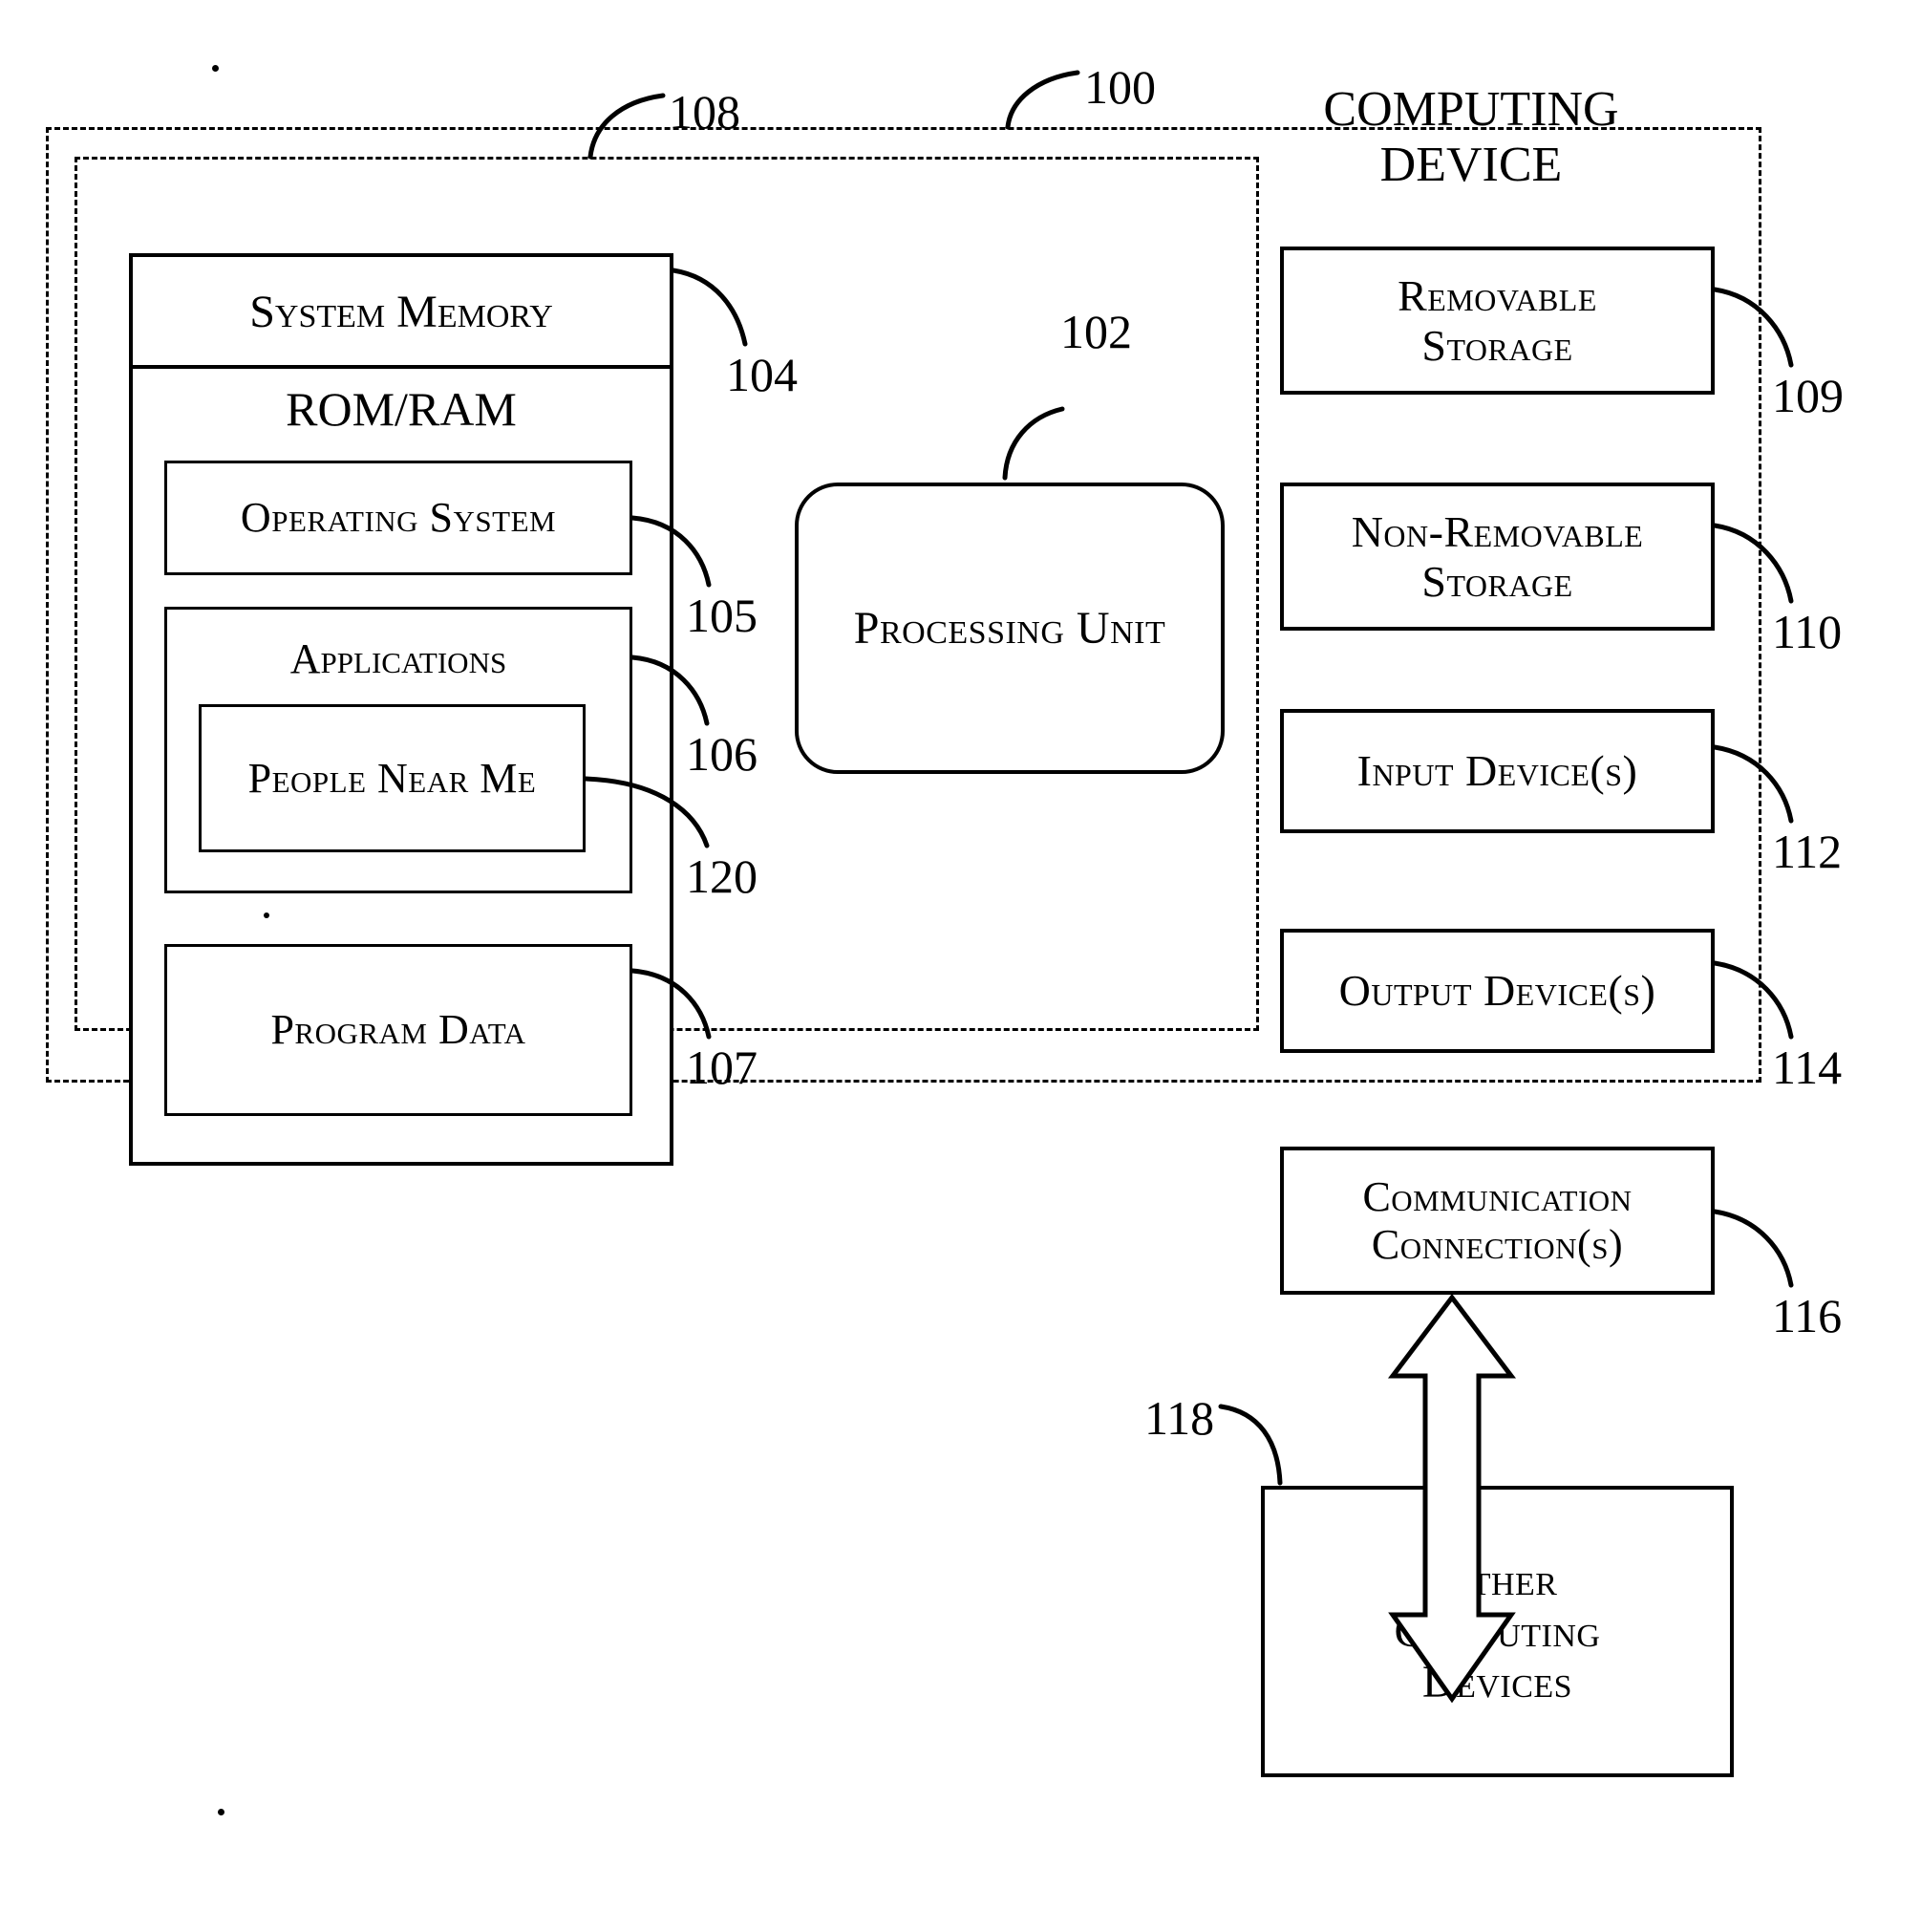 The image size is (1921, 1932). What do you see at coordinates (1807, 1067) in the screenshot?
I see `ref-114: 114` at bounding box center [1807, 1067].